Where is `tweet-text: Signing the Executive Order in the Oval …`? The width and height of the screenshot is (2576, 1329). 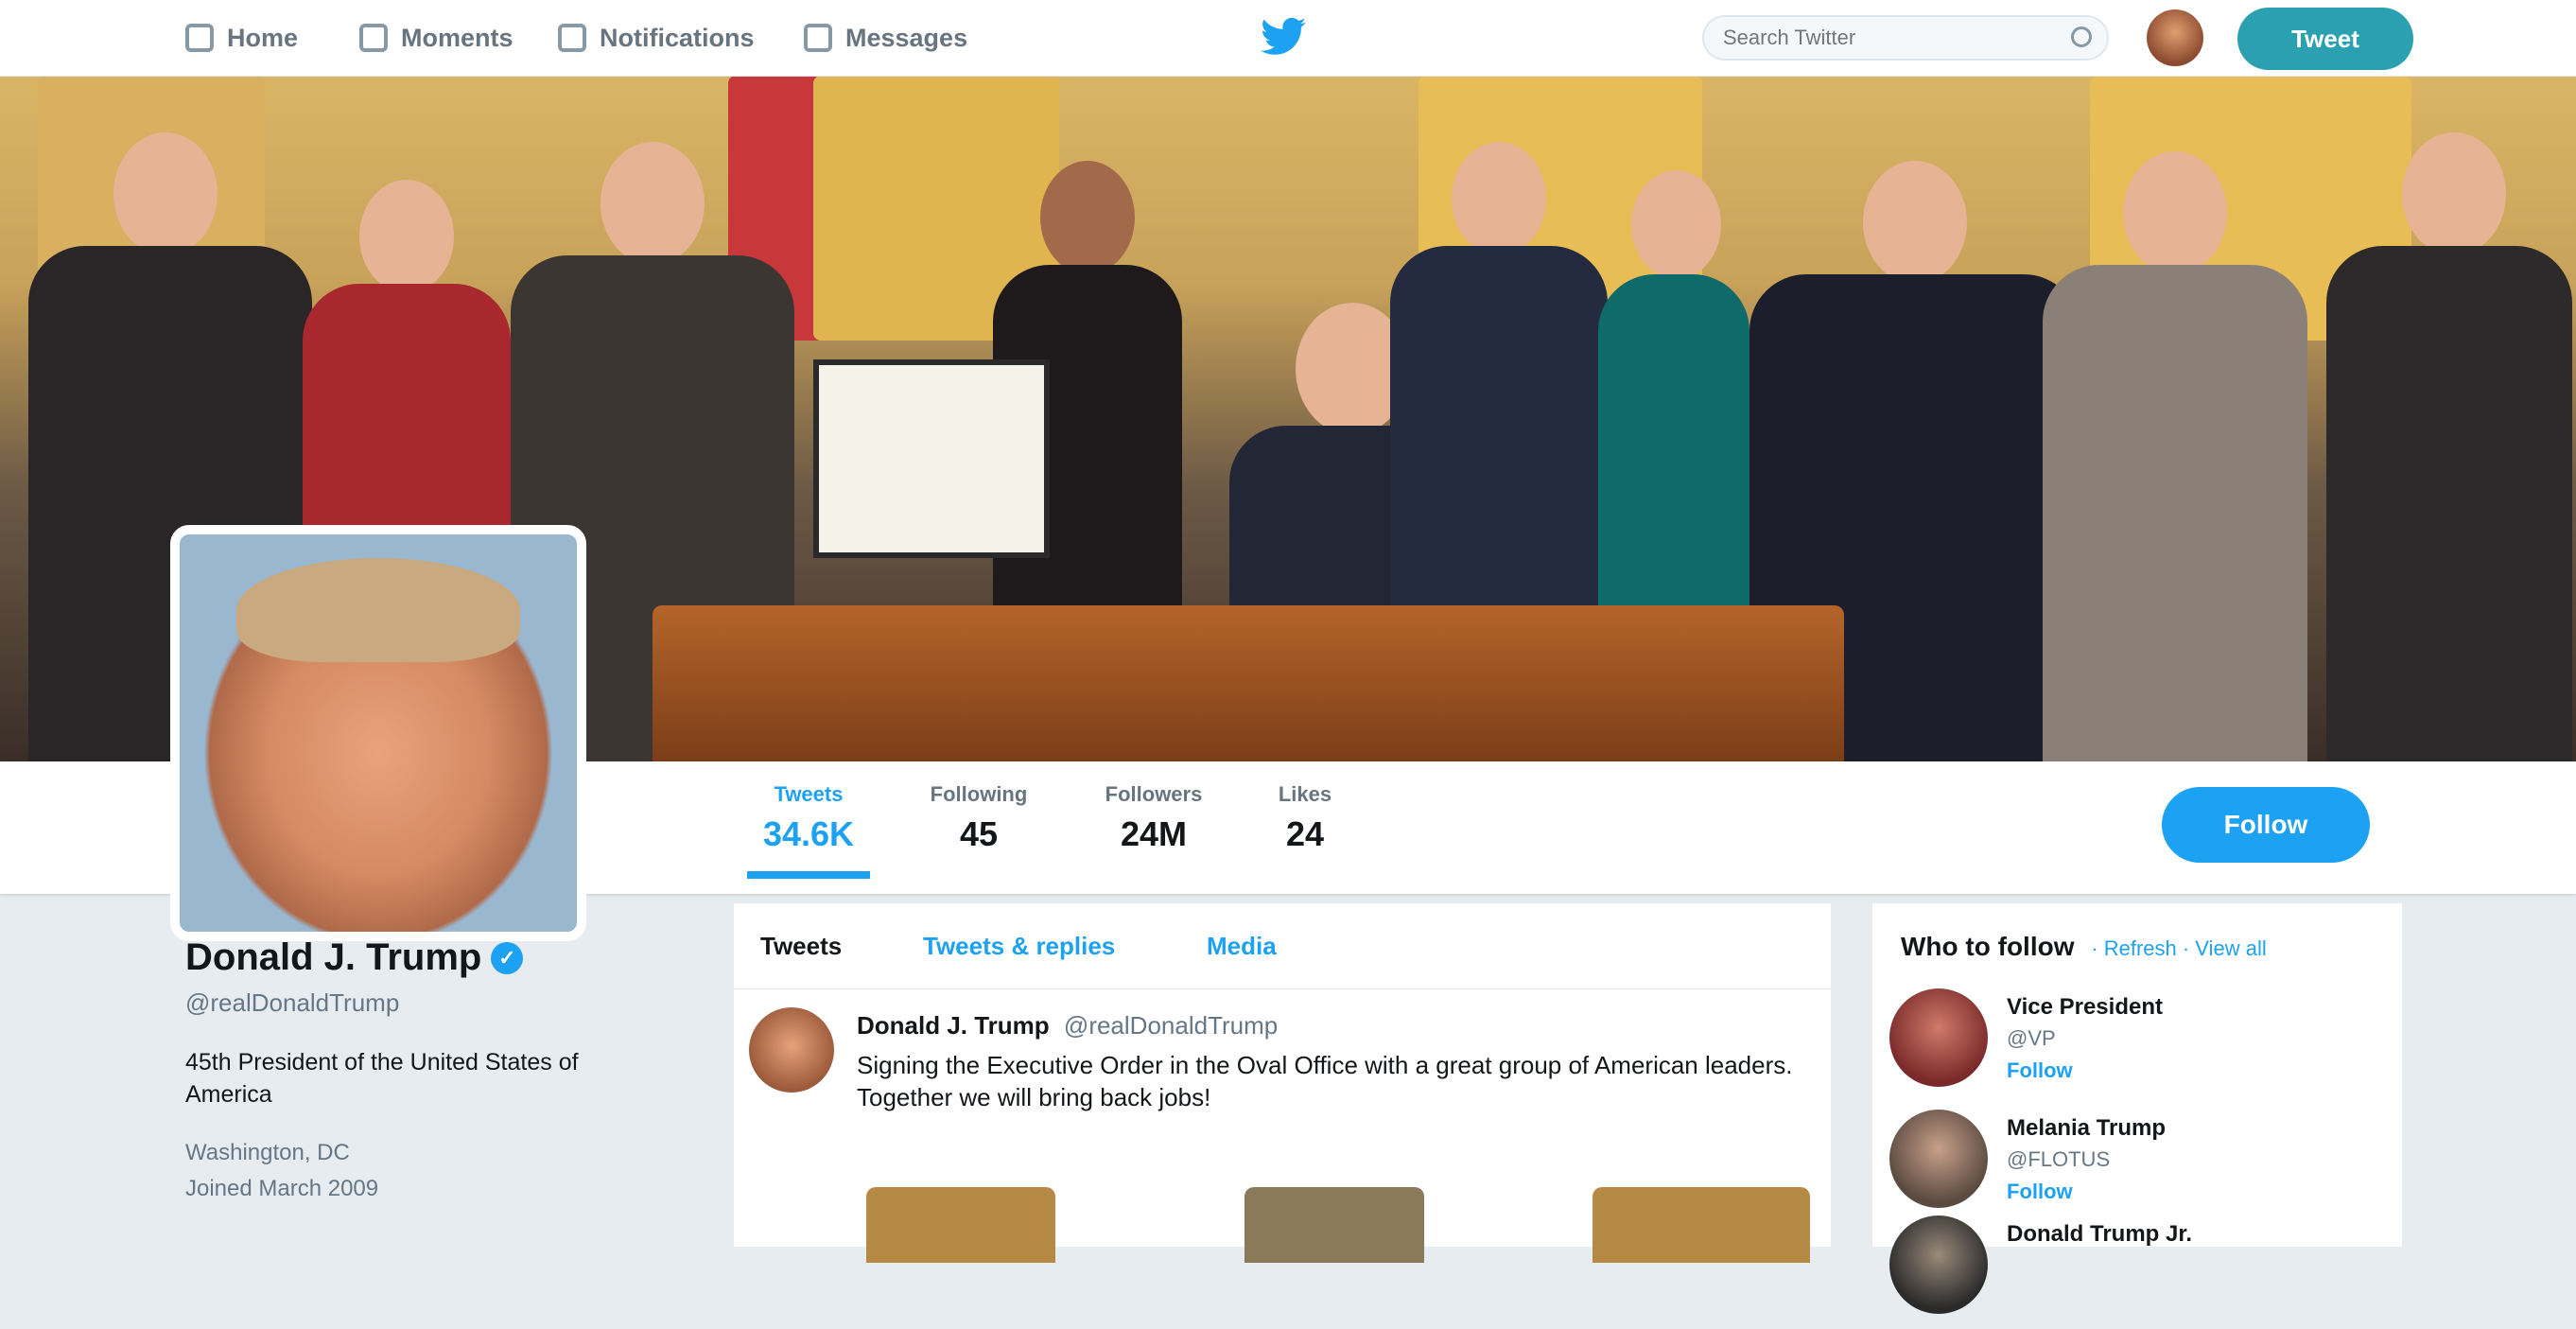
tweet-text: Signing the Executive Order in the Oval … is located at coordinates (1325, 1081).